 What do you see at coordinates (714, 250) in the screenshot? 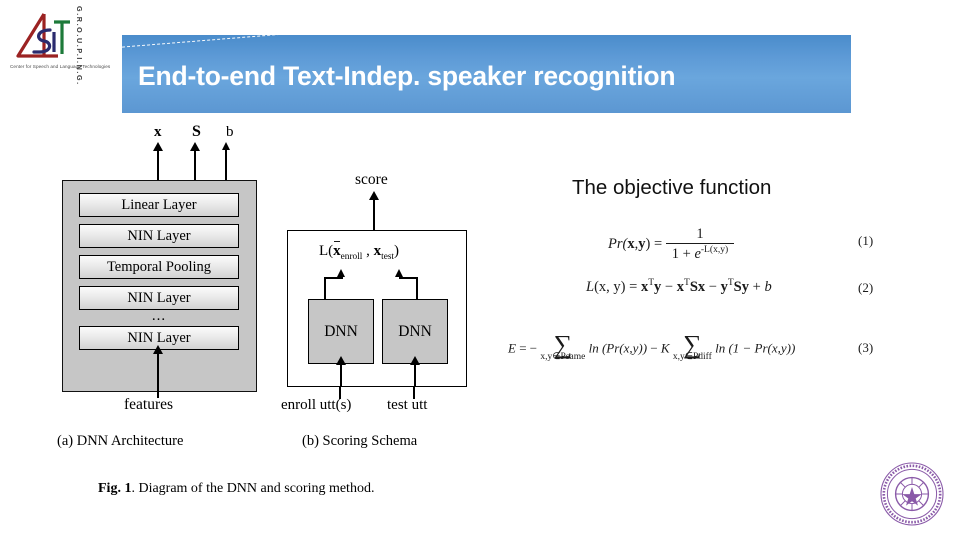
I see `eq1-den-exponent: -L(x,y)` at bounding box center [714, 250].